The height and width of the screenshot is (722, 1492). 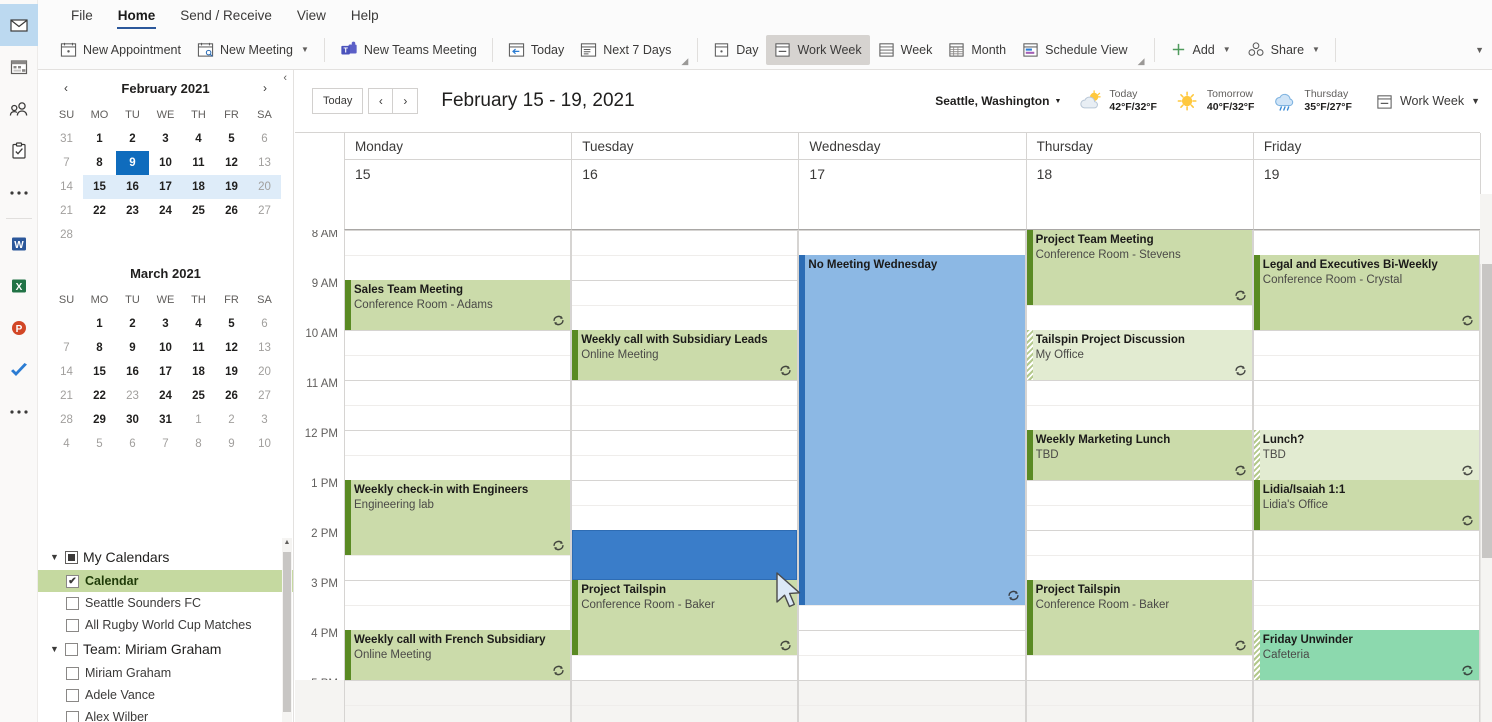 I want to click on prev-month-button: ‹, so click(x=66, y=88).